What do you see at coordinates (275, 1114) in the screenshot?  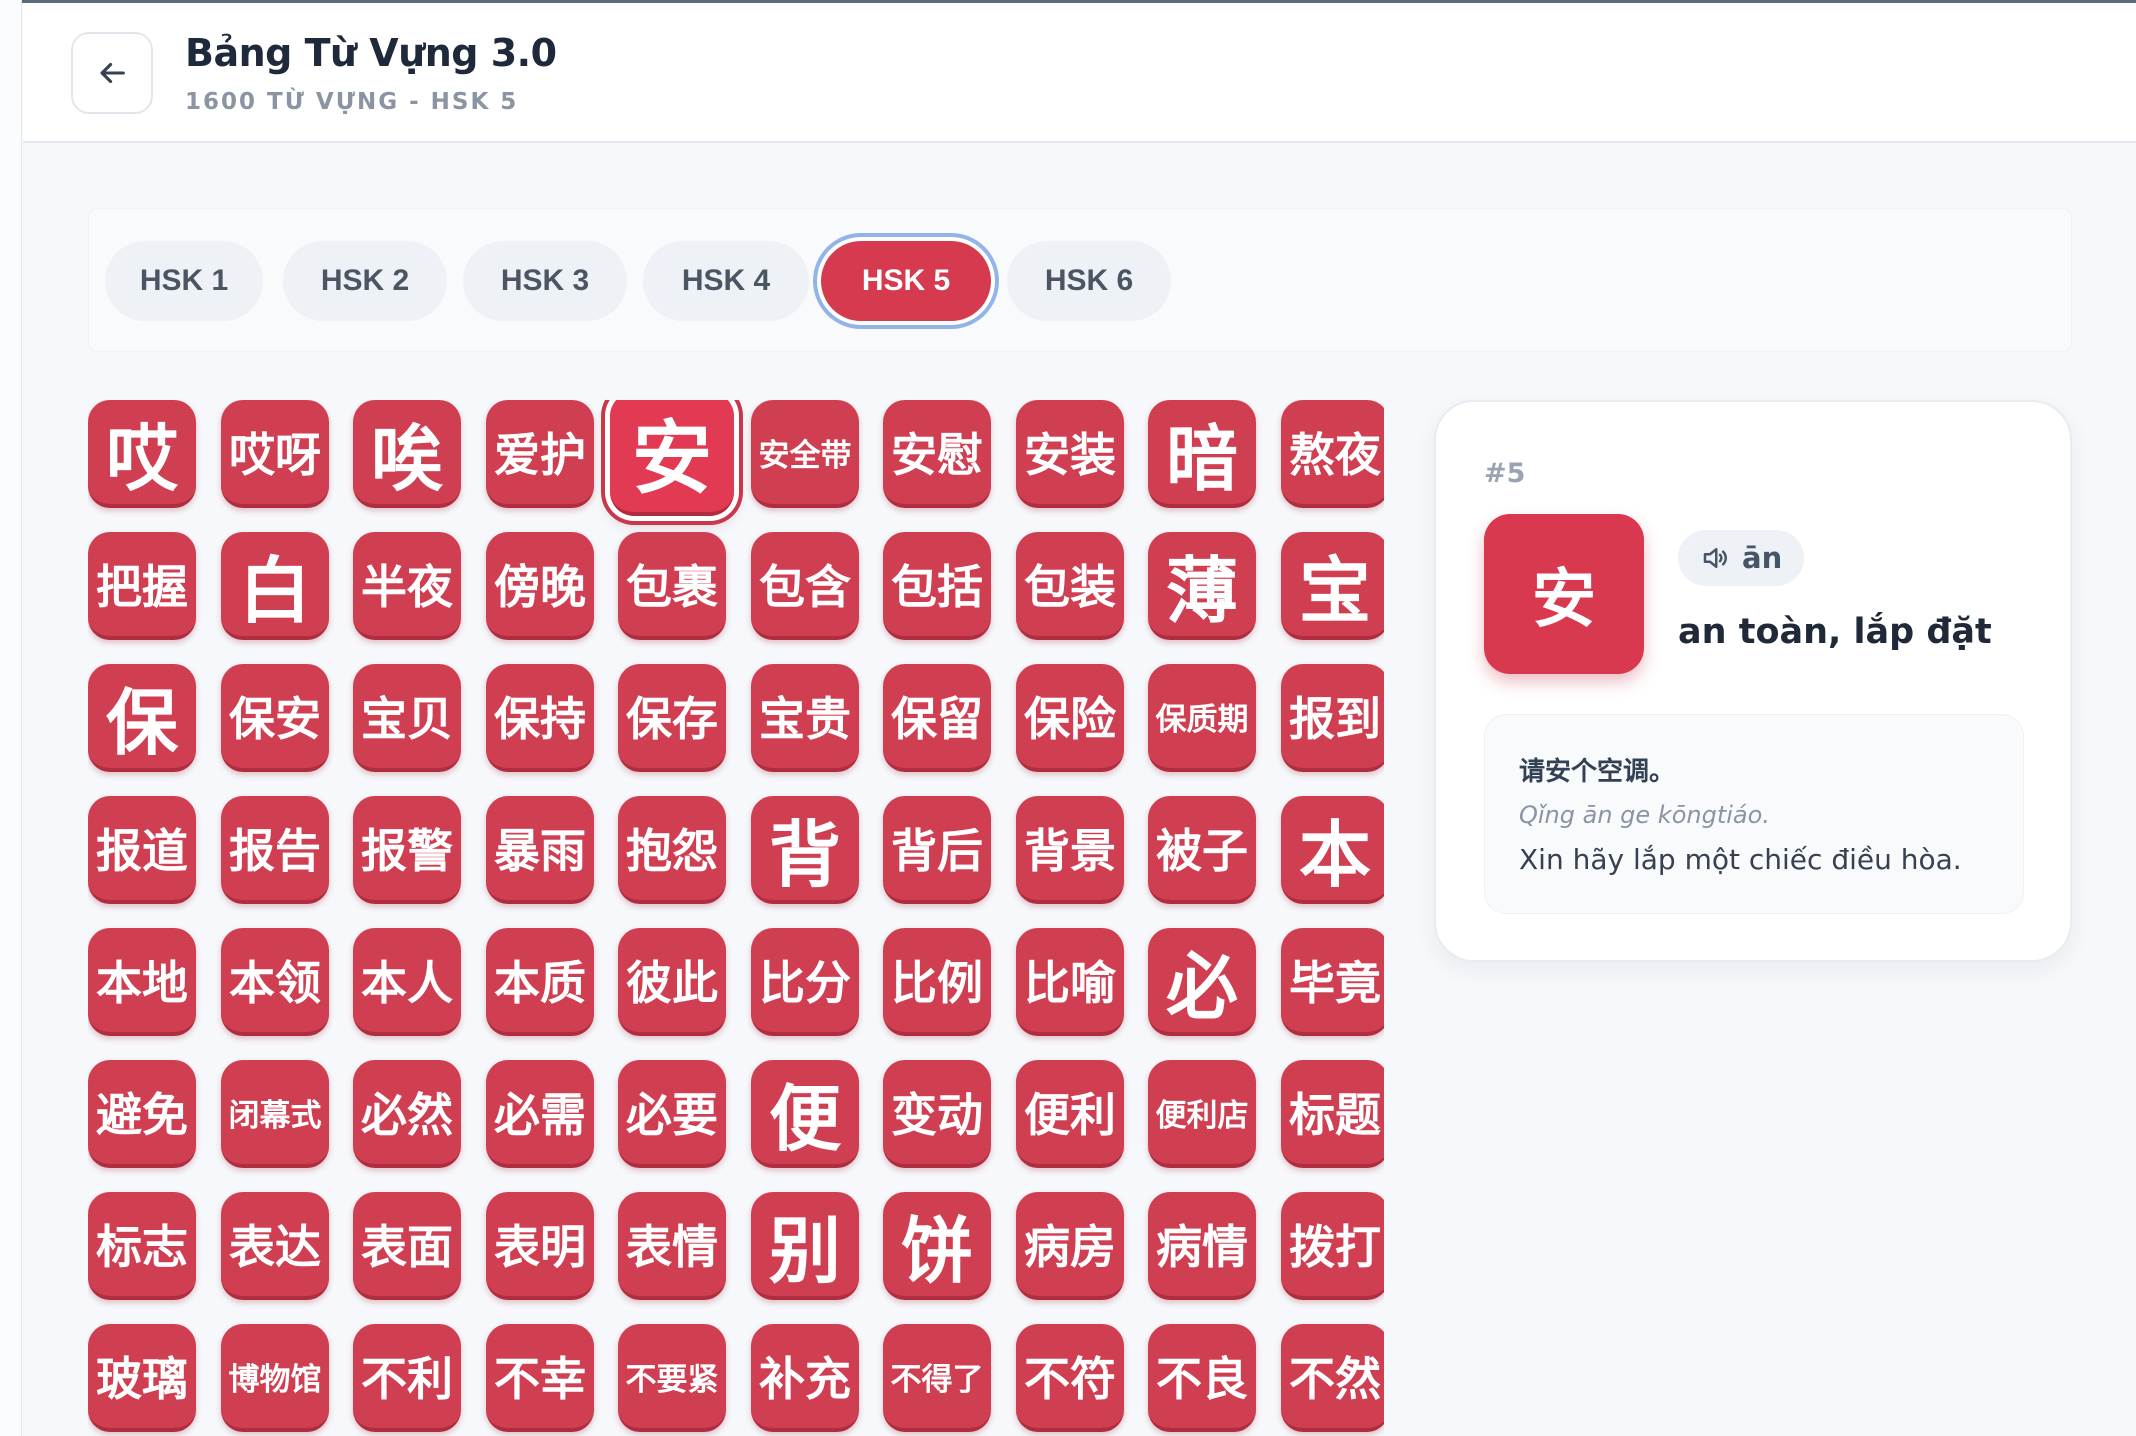 I see `word-tile: 闭幕式` at bounding box center [275, 1114].